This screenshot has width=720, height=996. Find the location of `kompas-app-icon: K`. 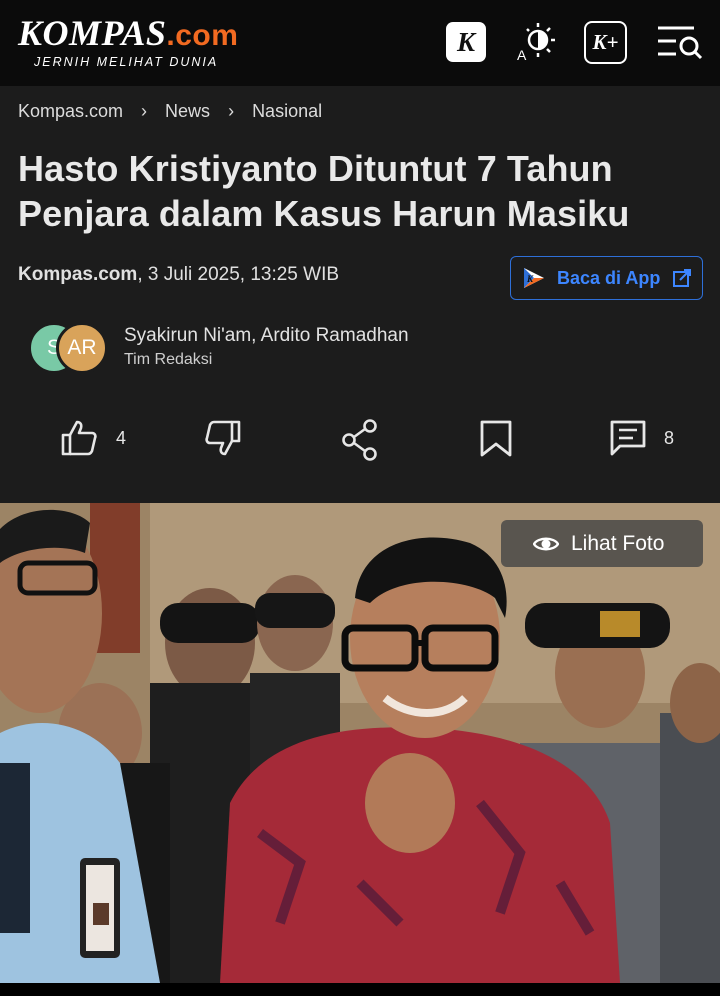

kompas-app-icon: K is located at coordinates (534, 278).